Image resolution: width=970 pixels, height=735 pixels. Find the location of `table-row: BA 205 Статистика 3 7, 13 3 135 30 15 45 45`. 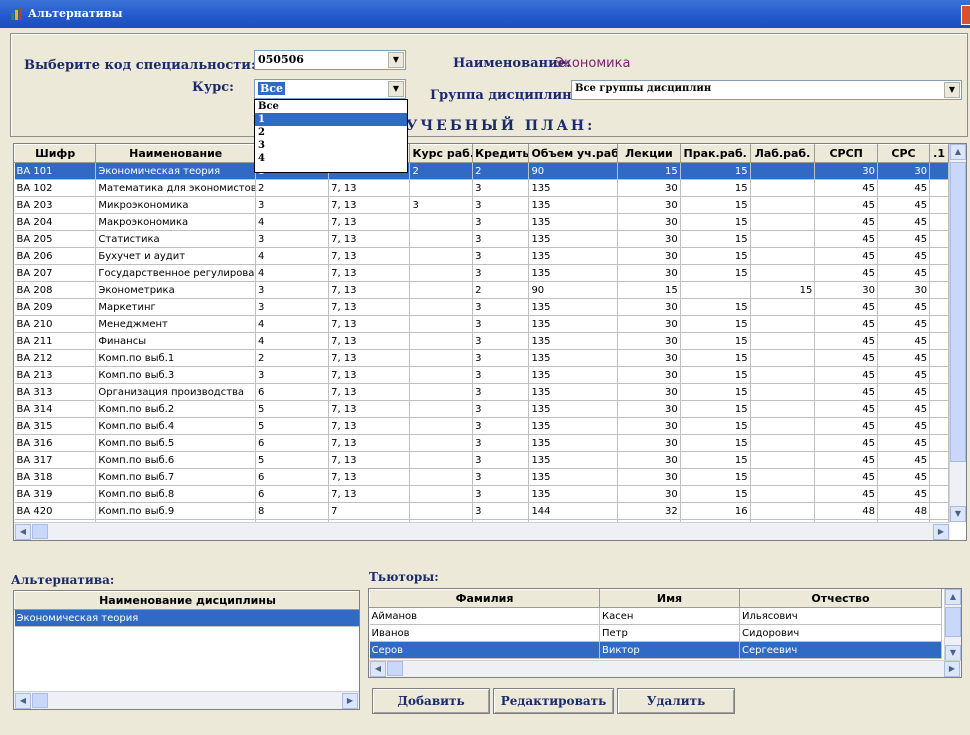

table-row: BA 205 Статистика 3 7, 13 3 135 30 15 45 45 is located at coordinates (481, 239).